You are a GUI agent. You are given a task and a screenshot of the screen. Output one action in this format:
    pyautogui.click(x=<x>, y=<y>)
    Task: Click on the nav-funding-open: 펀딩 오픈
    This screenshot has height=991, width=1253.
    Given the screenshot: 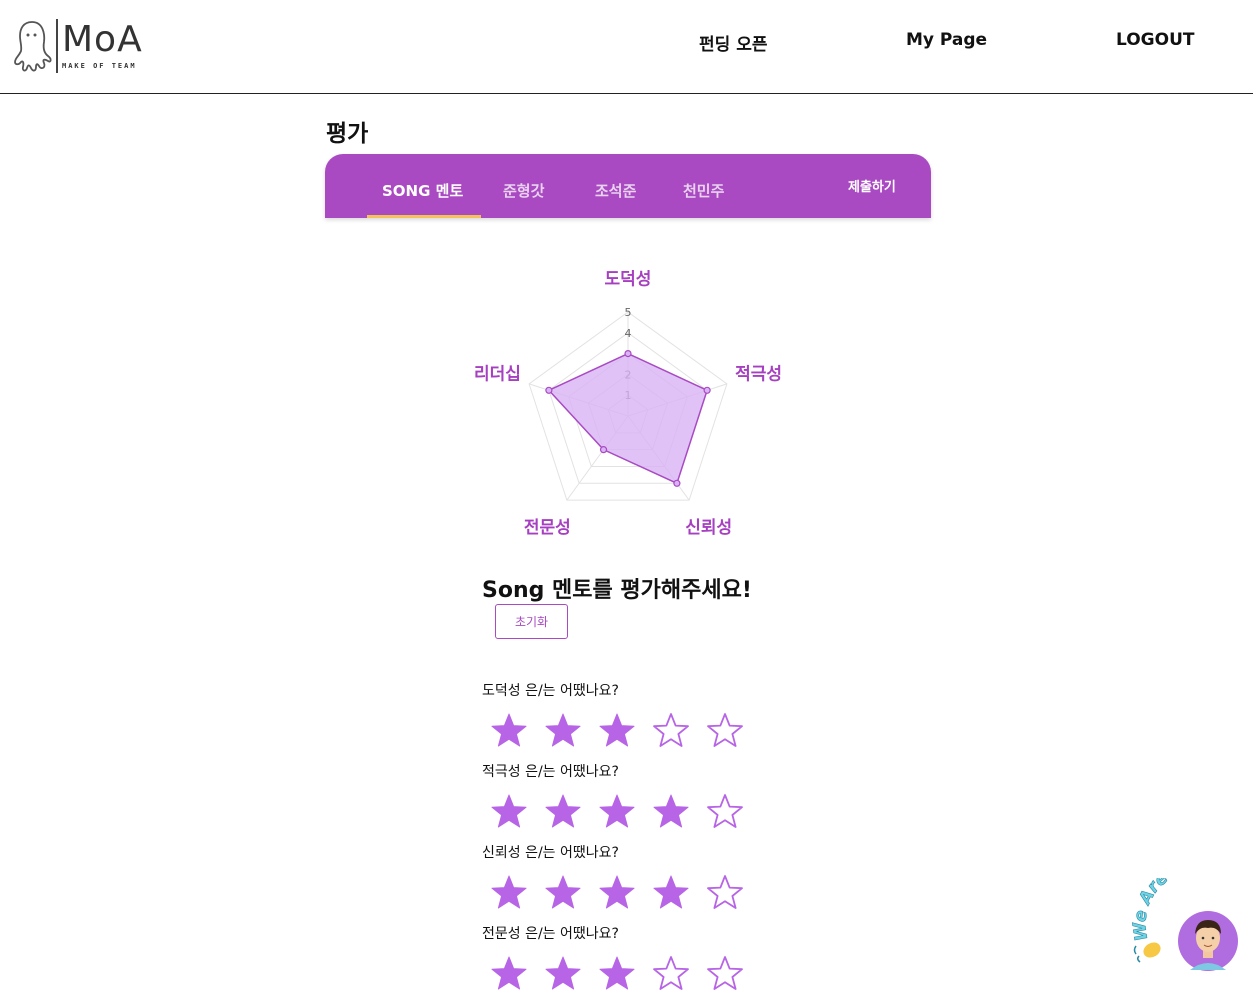 What is the action you would take?
    pyautogui.click(x=733, y=42)
    